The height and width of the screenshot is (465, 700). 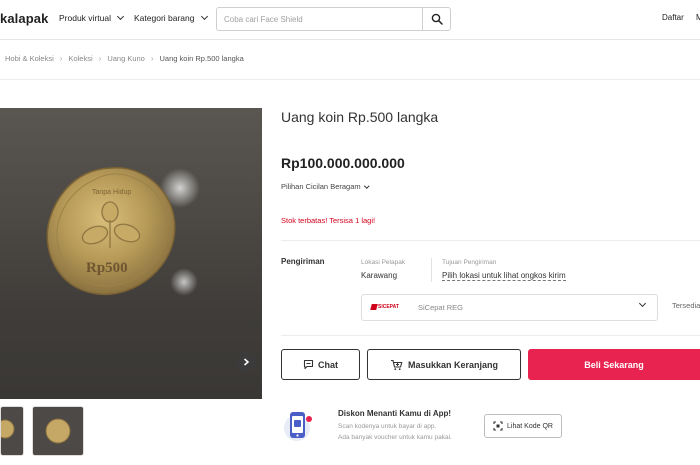 I want to click on search-icon, so click(x=437, y=19).